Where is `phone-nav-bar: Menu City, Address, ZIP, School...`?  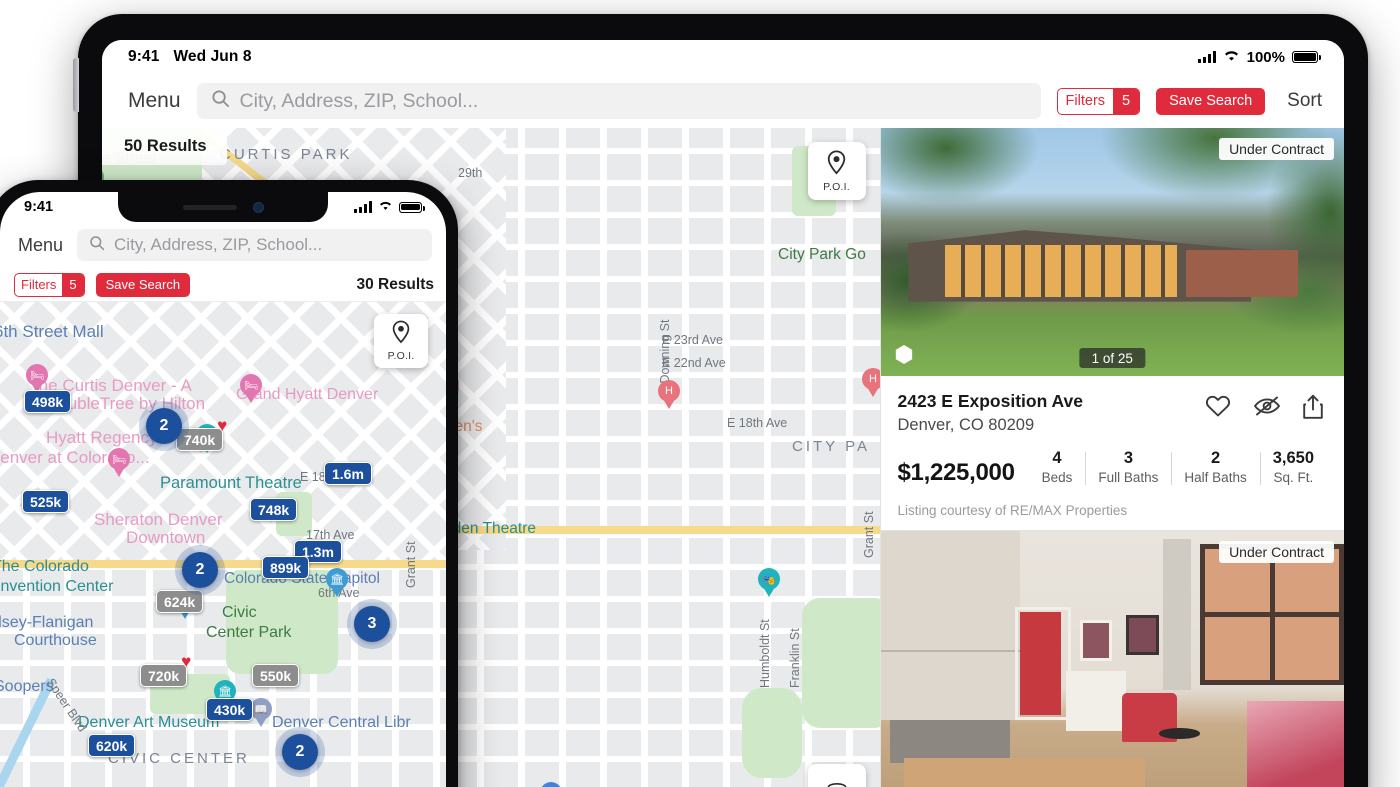 phone-nav-bar: Menu City, Address, ZIP, School... is located at coordinates (223, 245).